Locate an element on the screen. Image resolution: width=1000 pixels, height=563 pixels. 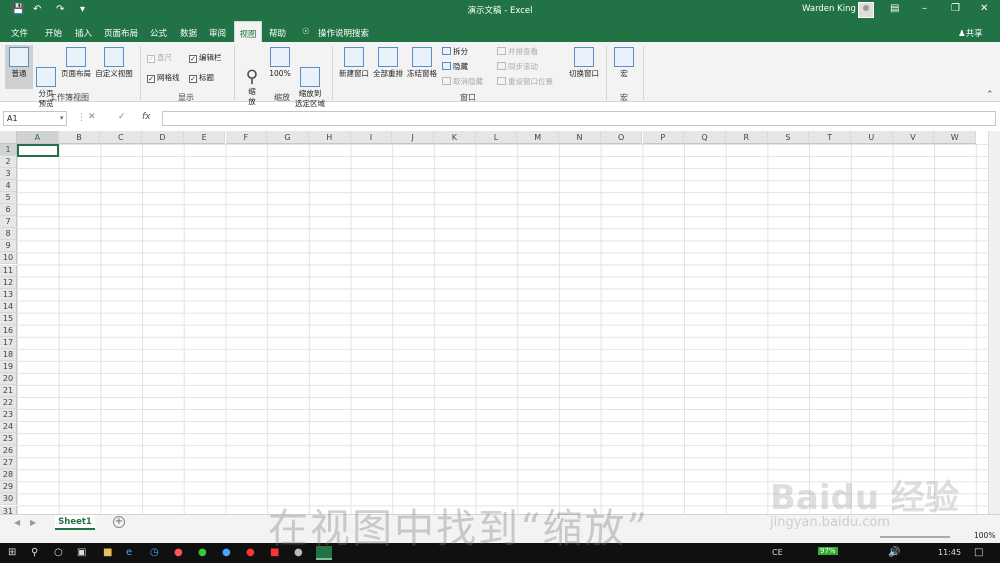
zoom-slider is located at coordinates (915, 537).